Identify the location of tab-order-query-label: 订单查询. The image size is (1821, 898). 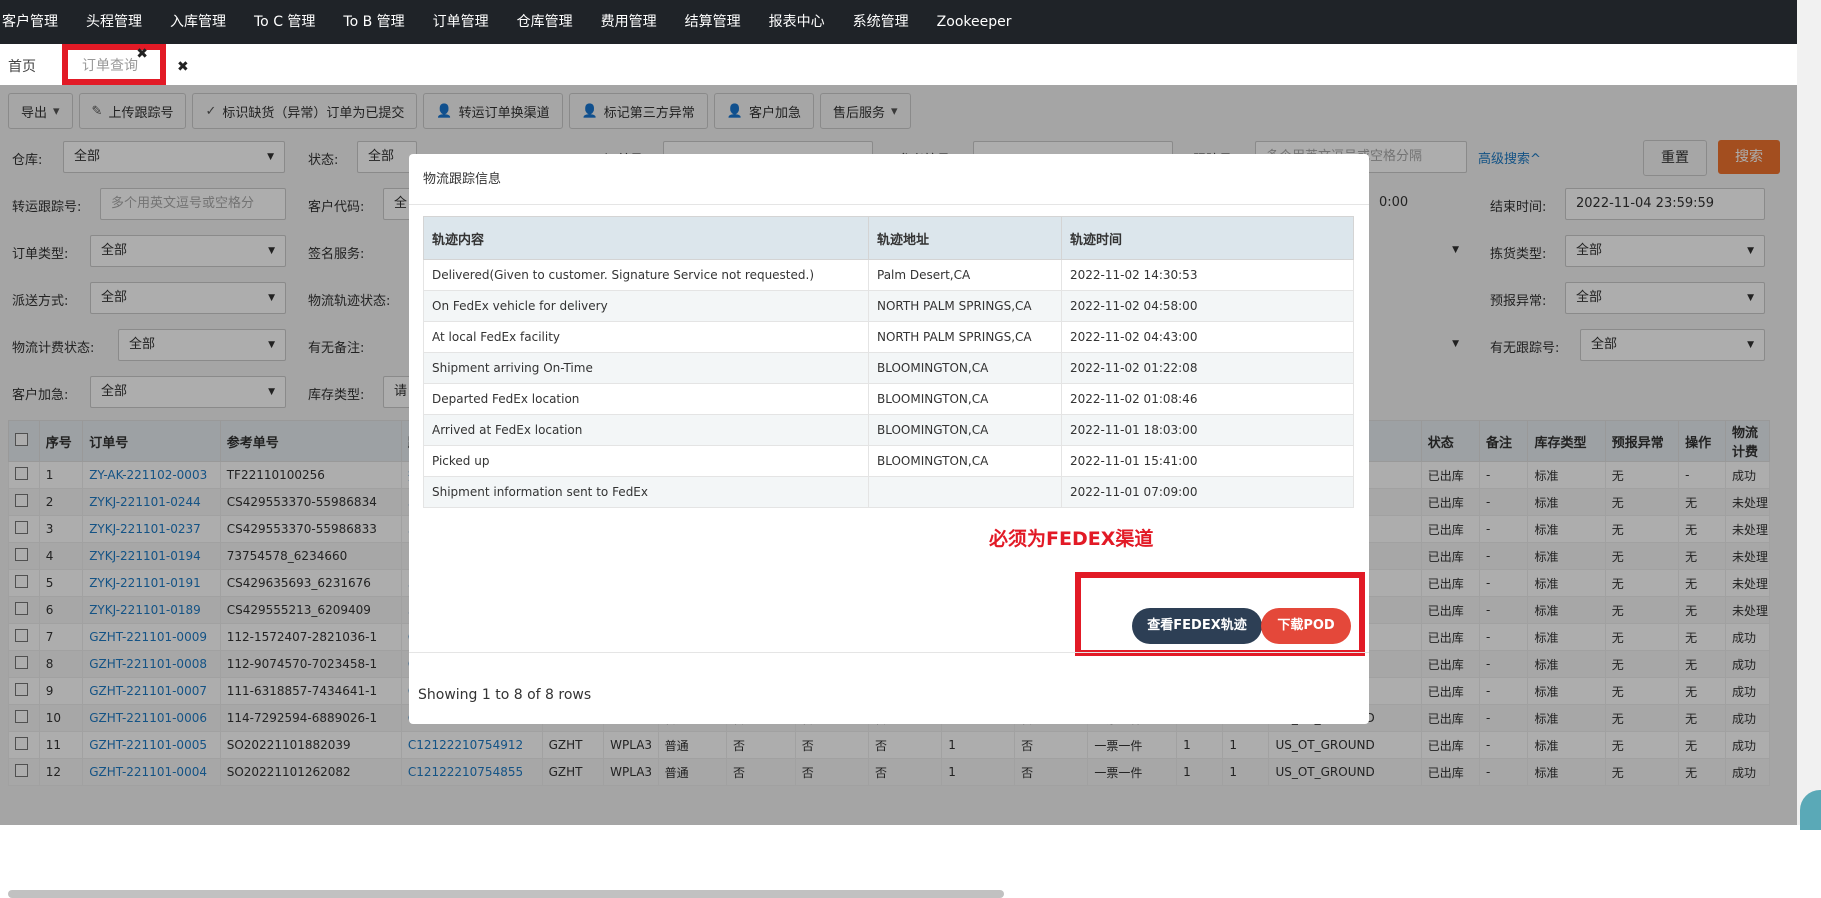
(110, 66).